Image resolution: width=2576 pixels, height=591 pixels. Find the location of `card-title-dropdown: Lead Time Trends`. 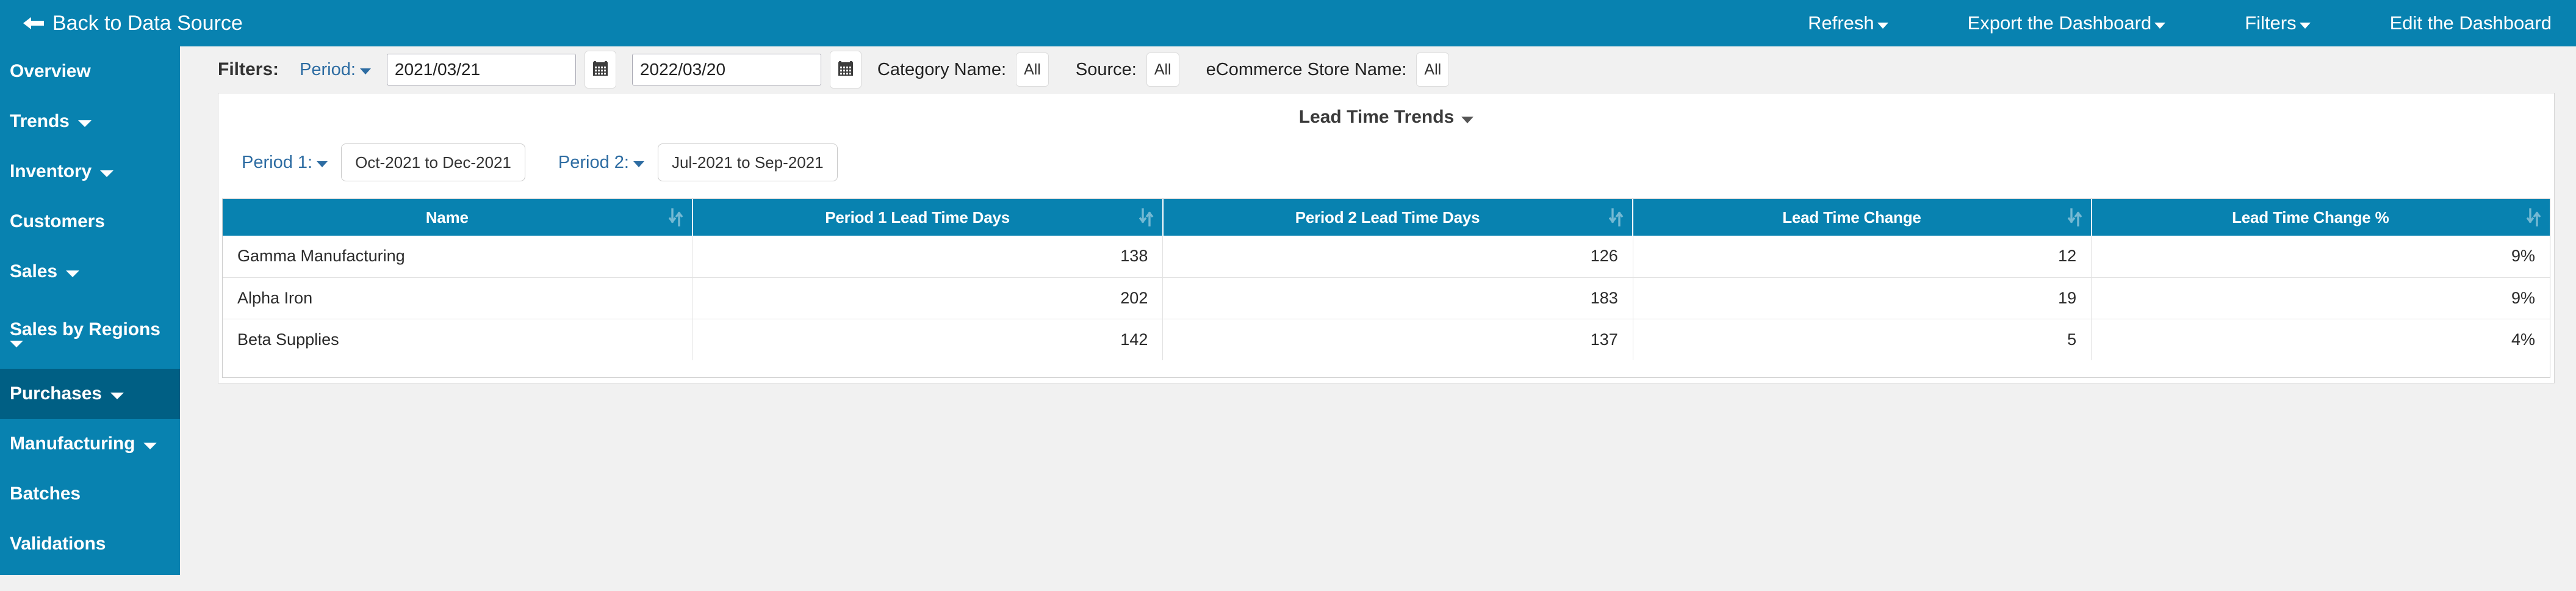

card-title-dropdown: Lead Time Trends is located at coordinates (1386, 117).